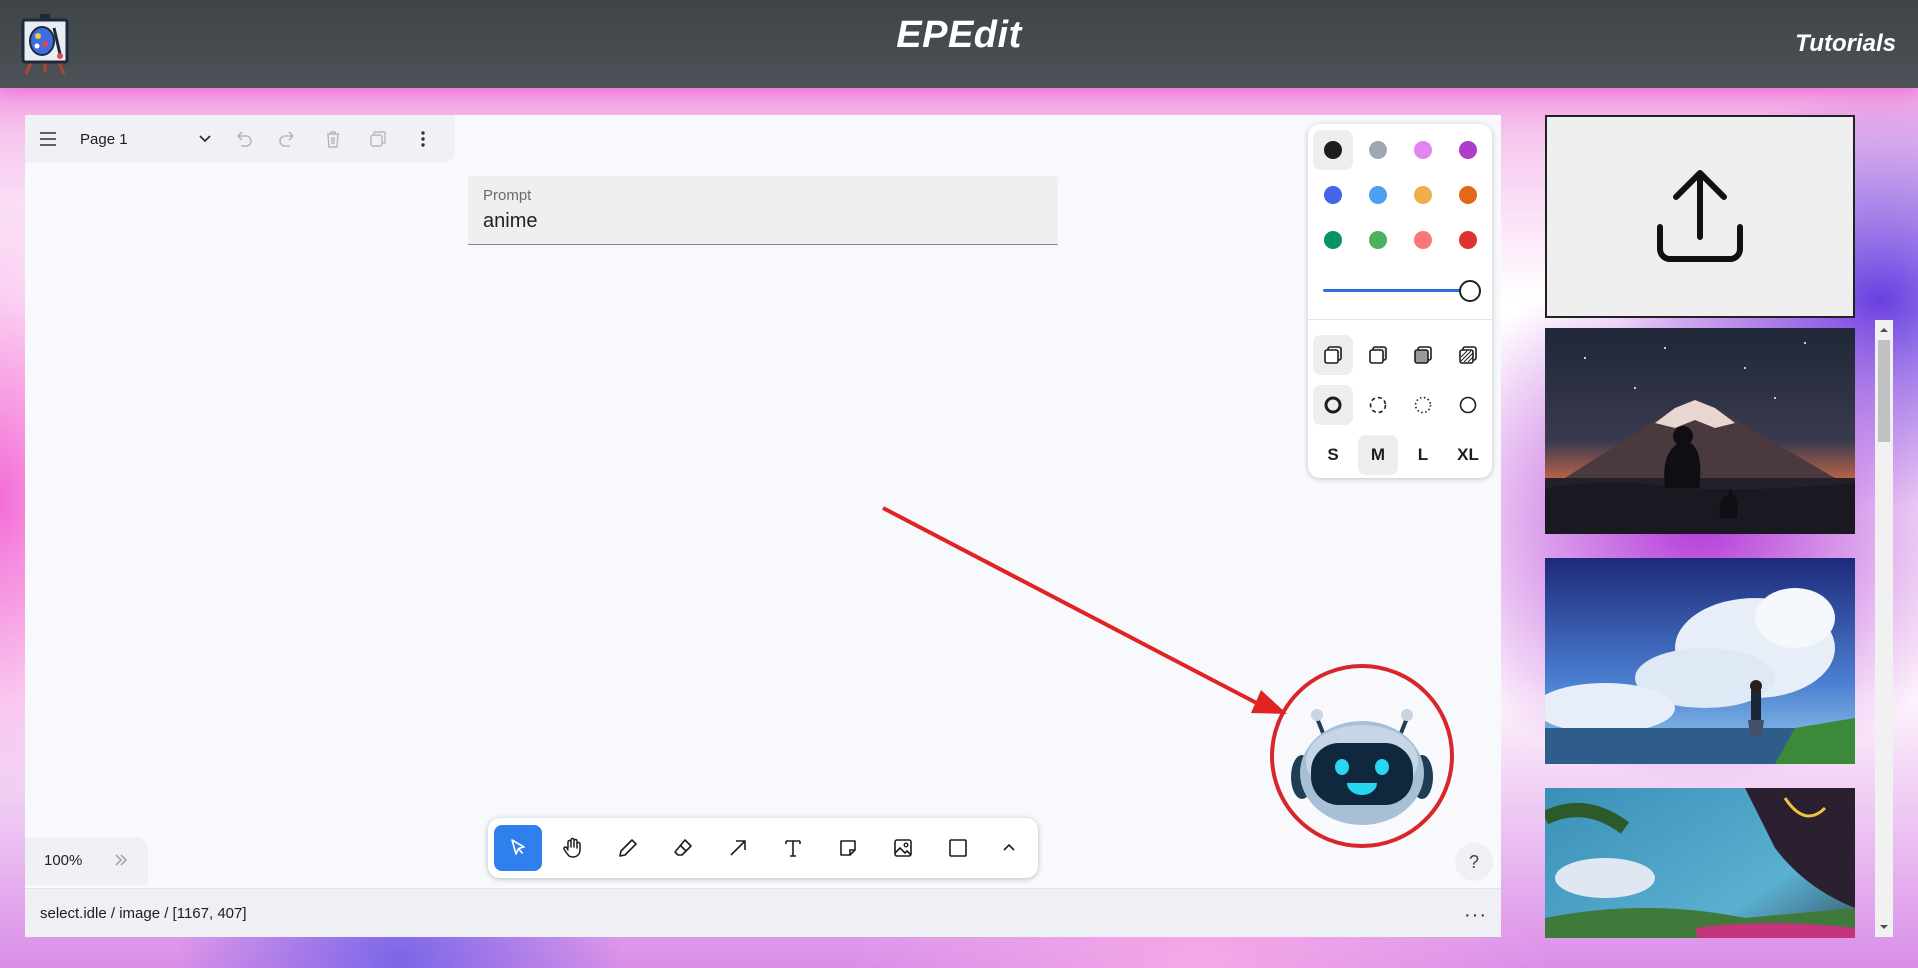 Image resolution: width=1918 pixels, height=968 pixels. Describe the element at coordinates (958, 848) in the screenshot. I see `rectangle-icon` at that location.